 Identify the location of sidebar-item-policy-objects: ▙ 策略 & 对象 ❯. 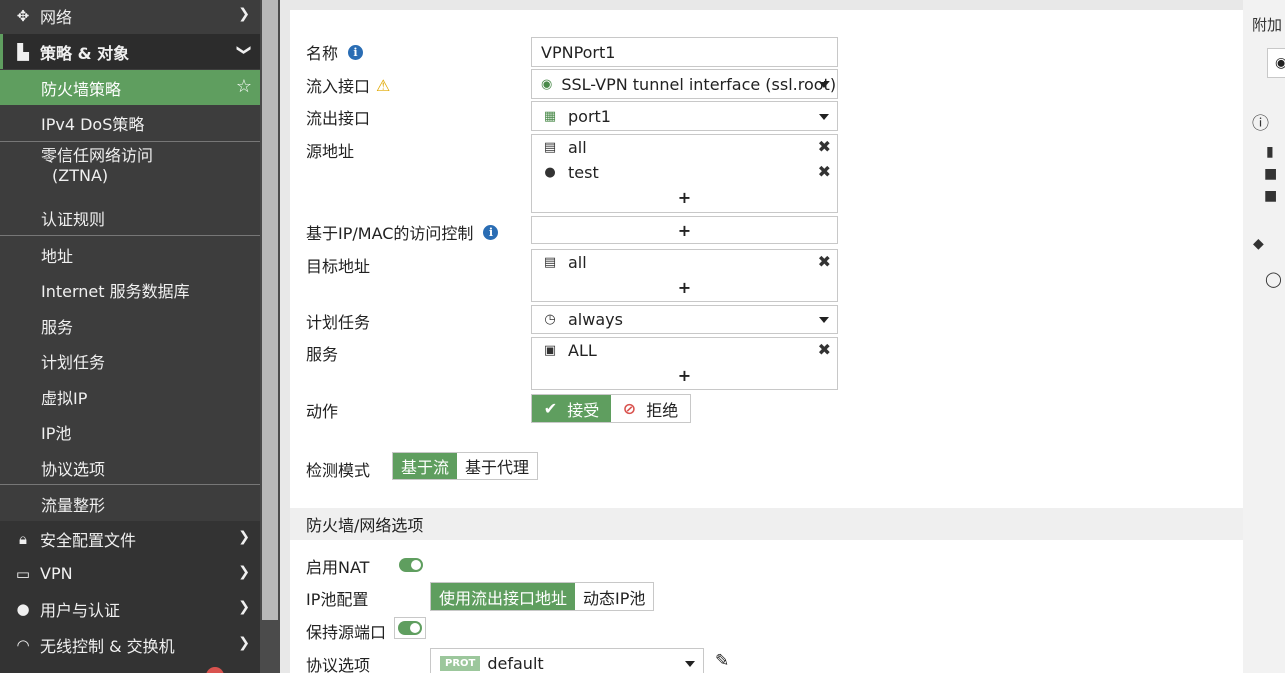
(130, 51).